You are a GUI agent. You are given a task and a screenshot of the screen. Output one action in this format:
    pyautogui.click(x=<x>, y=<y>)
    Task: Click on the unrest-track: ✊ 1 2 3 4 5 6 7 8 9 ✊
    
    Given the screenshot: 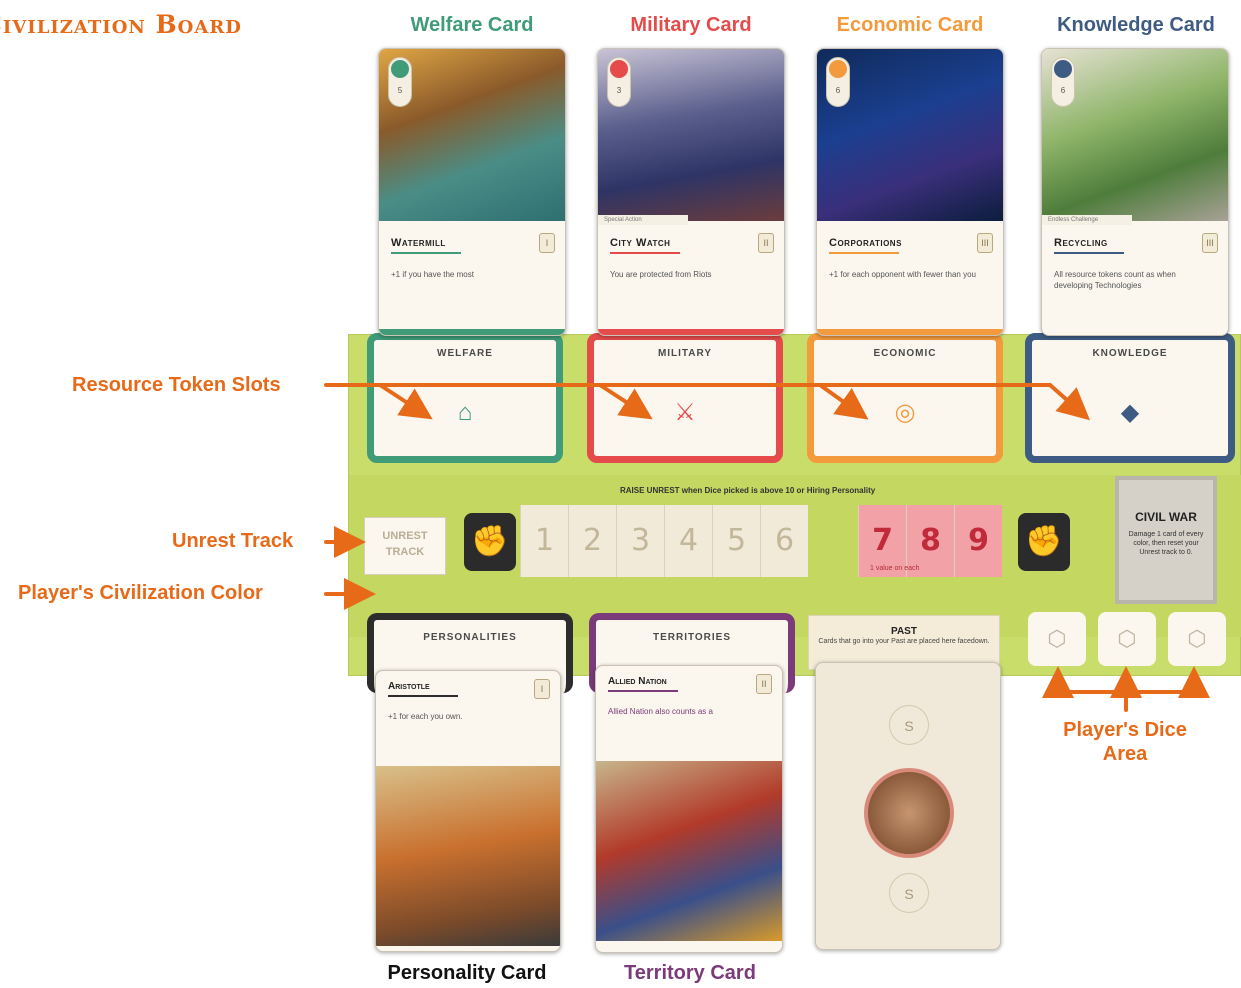 What is the action you would take?
    pyautogui.click(x=783, y=544)
    